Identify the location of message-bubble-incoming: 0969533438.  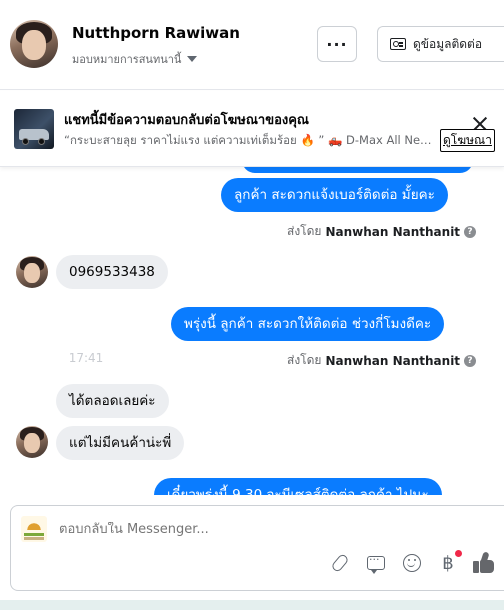
(112, 272).